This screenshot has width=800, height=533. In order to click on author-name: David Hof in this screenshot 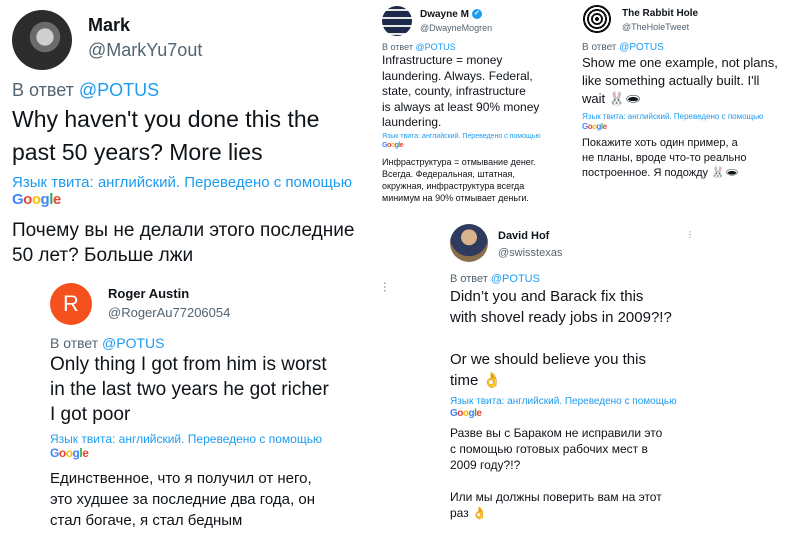, I will do `click(523, 236)`.